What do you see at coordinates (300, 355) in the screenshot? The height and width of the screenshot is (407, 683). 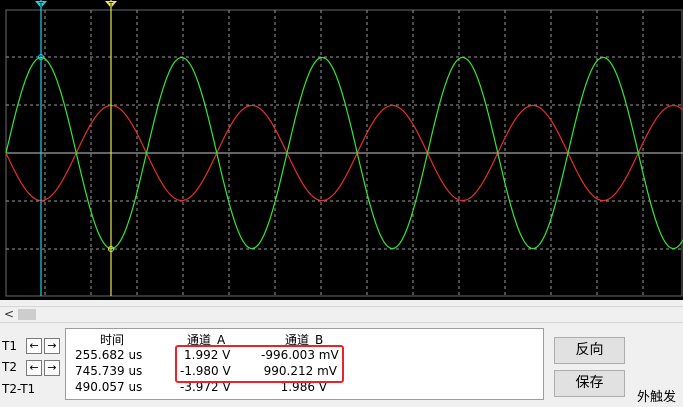 I see `row1-channel-b: -996.003 mV` at bounding box center [300, 355].